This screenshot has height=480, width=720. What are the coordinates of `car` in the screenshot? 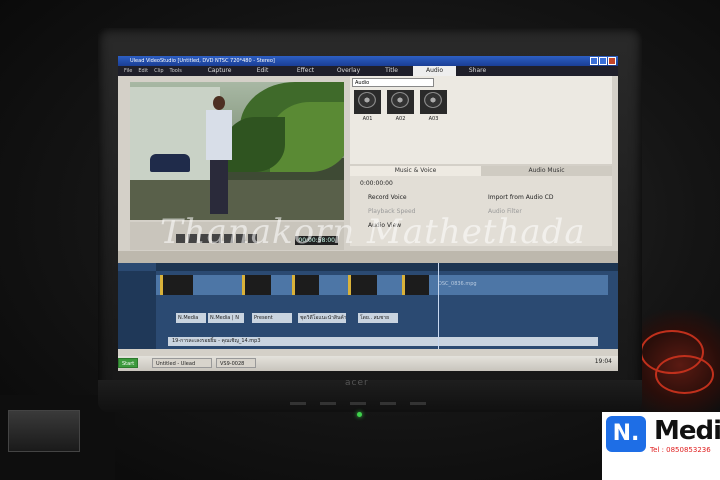 It's located at (170, 163).